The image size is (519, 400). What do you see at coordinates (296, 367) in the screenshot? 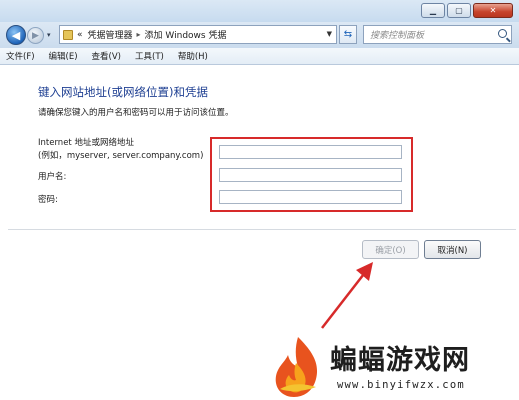
I see `watermark-flame-logo` at bounding box center [296, 367].